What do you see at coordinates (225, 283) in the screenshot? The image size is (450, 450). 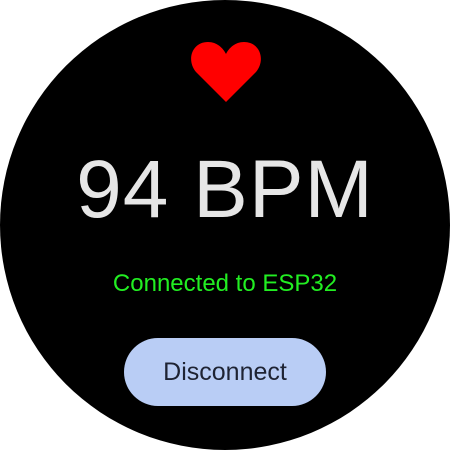 I see `connection-status: Connected to ESP32` at bounding box center [225, 283].